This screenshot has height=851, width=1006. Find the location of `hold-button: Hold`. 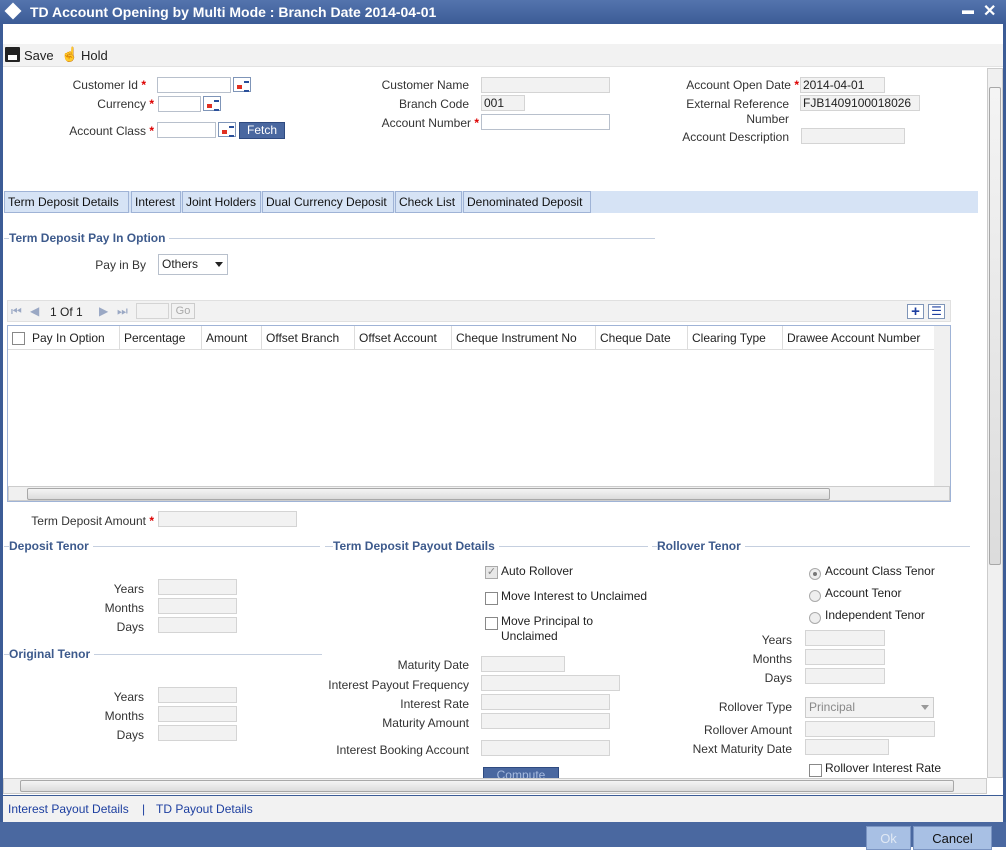

hold-button: Hold is located at coordinates (94, 55).